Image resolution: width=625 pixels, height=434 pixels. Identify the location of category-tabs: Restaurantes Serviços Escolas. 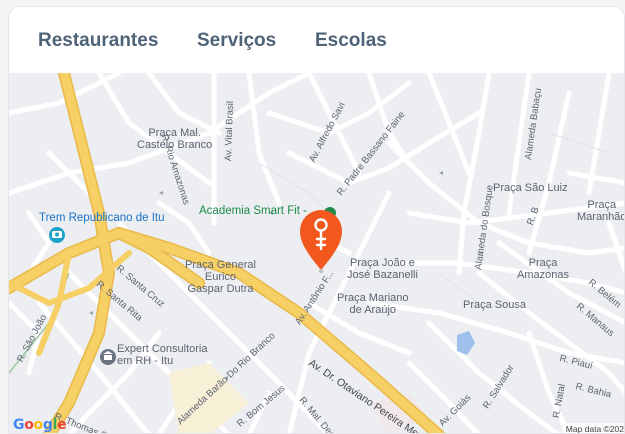
(316, 40).